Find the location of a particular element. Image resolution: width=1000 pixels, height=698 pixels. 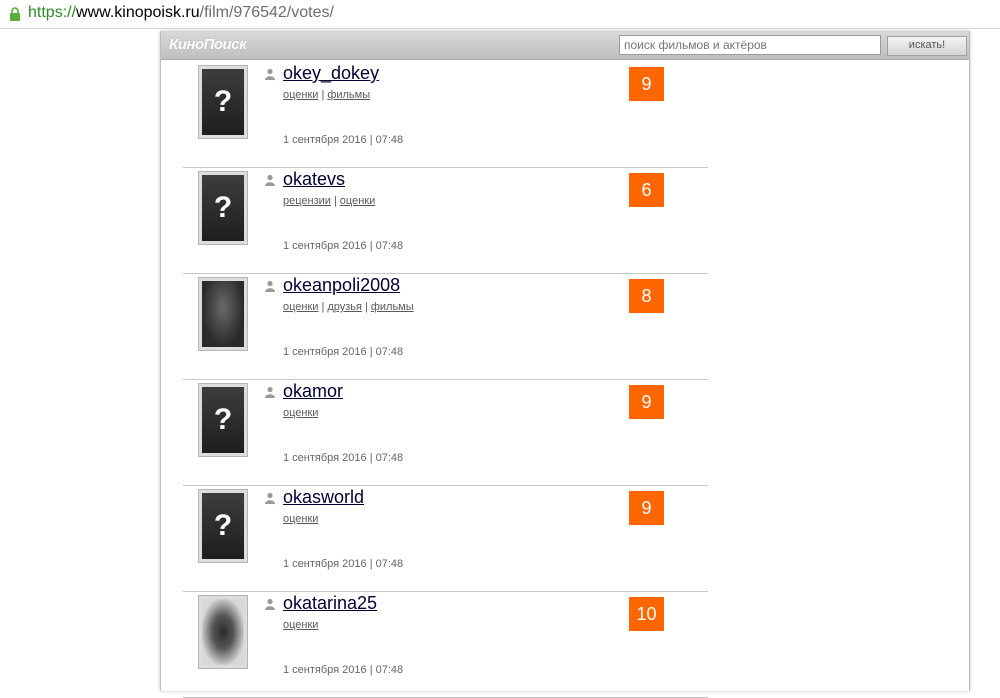

search-input is located at coordinates (750, 45).